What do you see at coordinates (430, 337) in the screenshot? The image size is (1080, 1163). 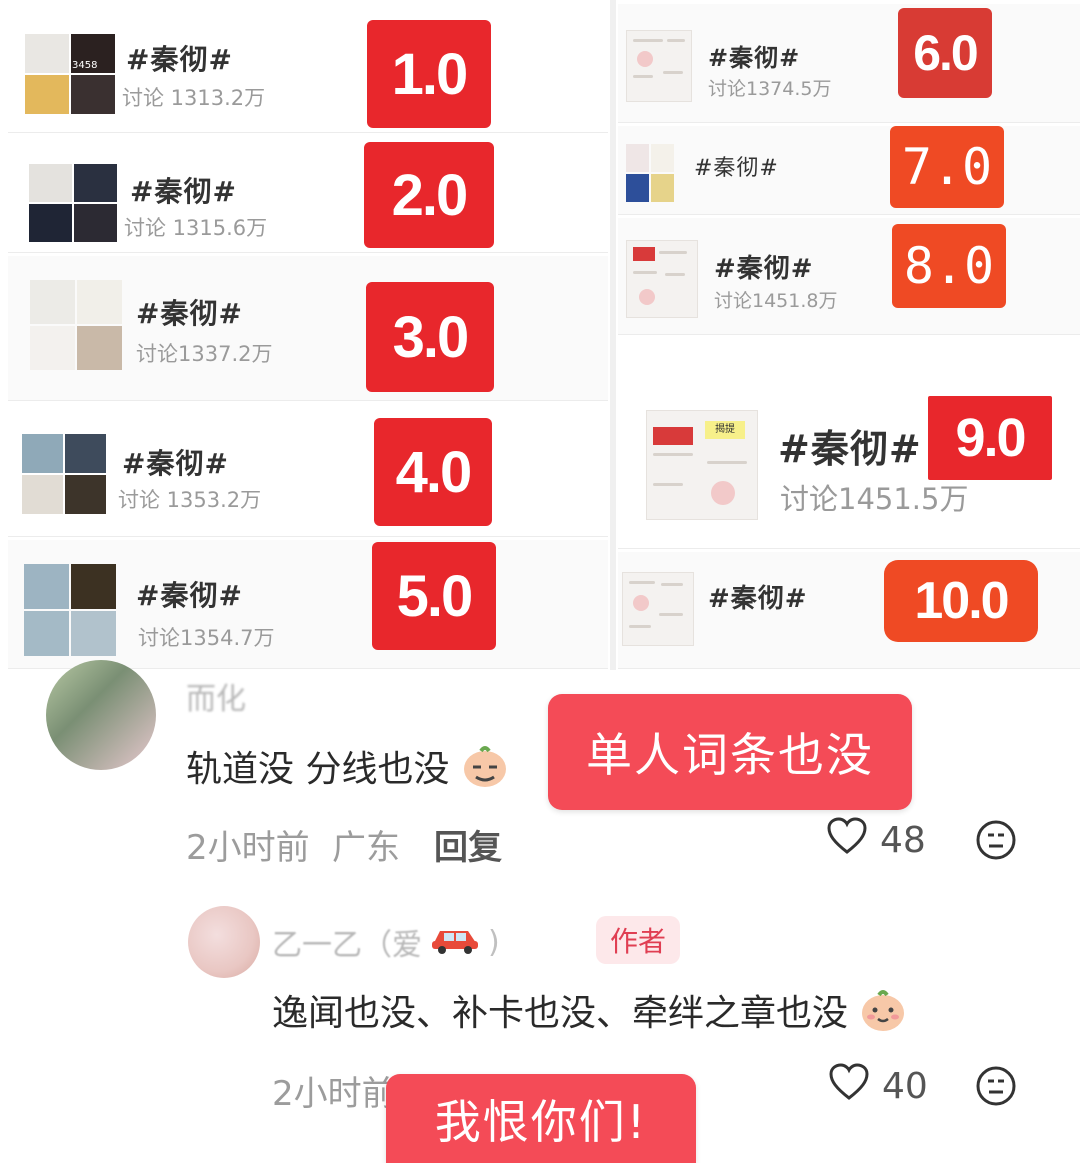 I see `score-badge: 3.0` at bounding box center [430, 337].